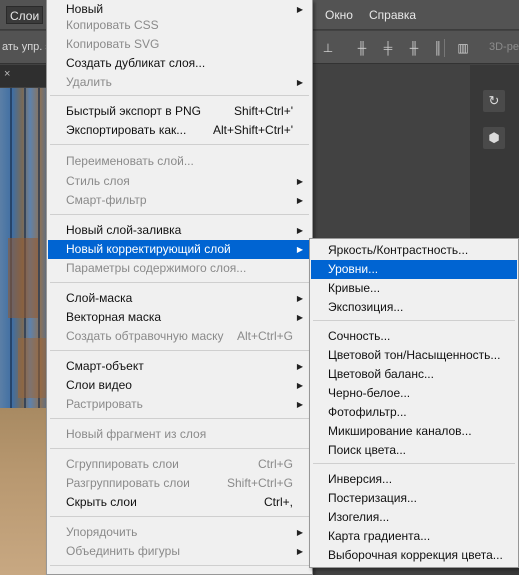  I want to click on menu-item-new-slice-from-layer: Новый фрагмент из слоя, so click(179, 434).